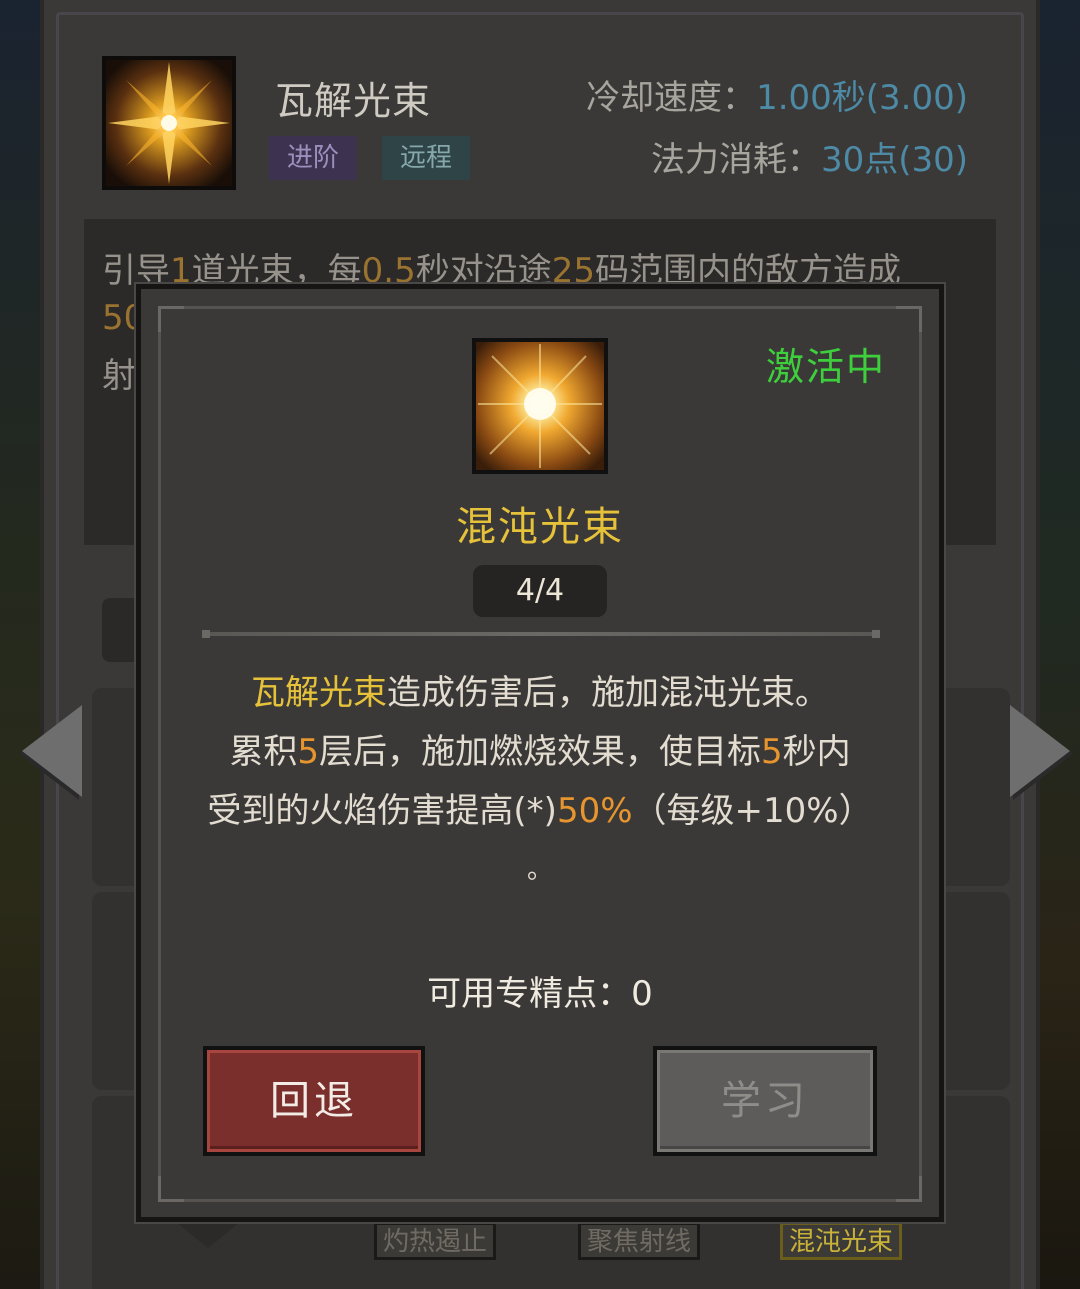 The image size is (1080, 1289). I want to click on talent-desc-line2: 累积5层后，施加燃烧效果，使目标5秒内, so click(540, 752).